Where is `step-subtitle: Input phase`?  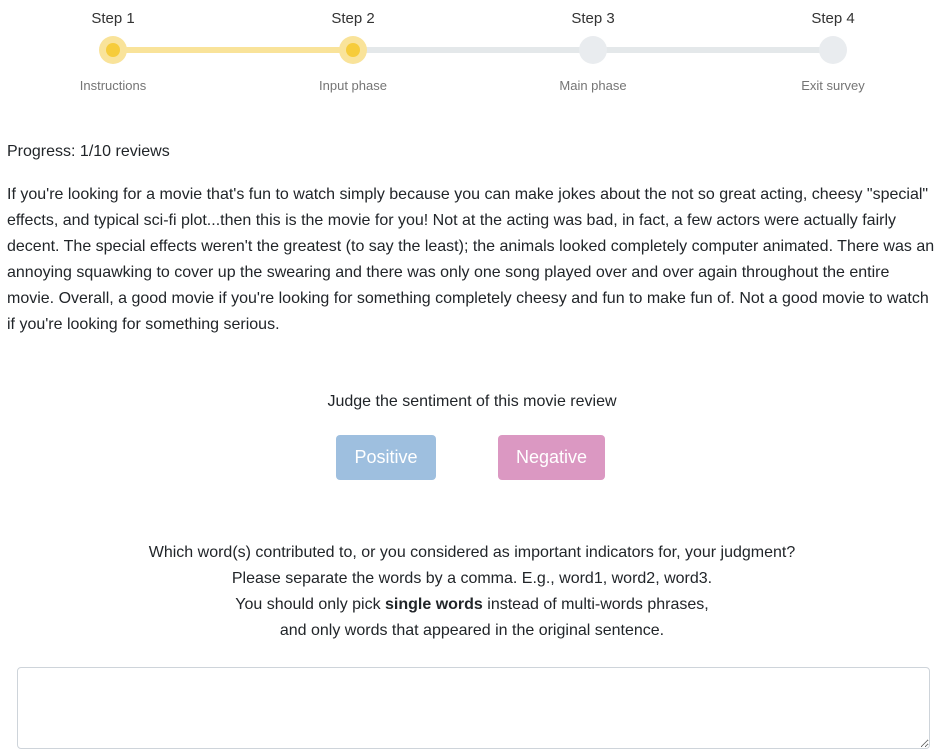 step-subtitle: Input phase is located at coordinates (353, 85).